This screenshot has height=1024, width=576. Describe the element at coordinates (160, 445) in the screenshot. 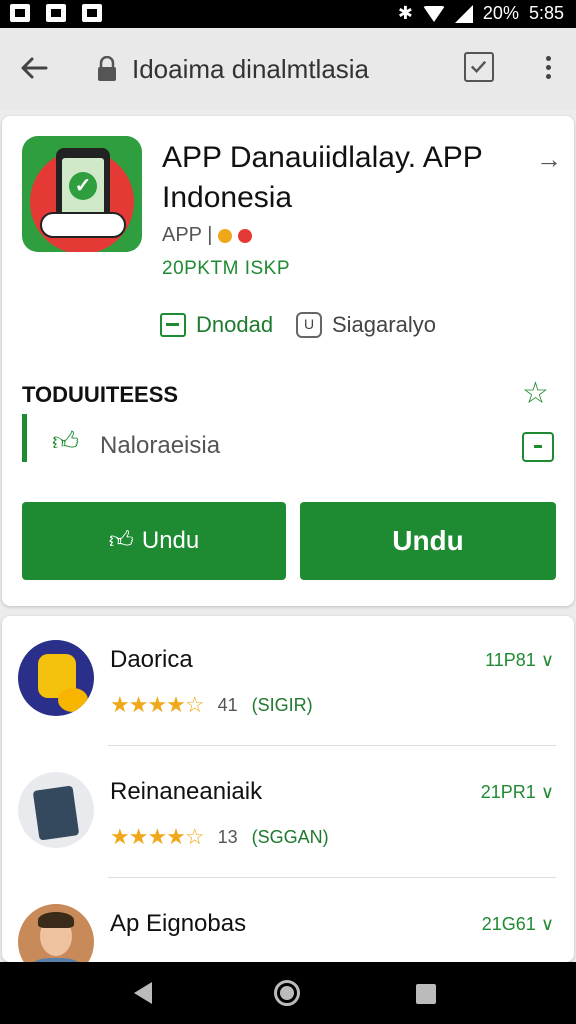

I see `feature-label: Naloraeisia` at that location.